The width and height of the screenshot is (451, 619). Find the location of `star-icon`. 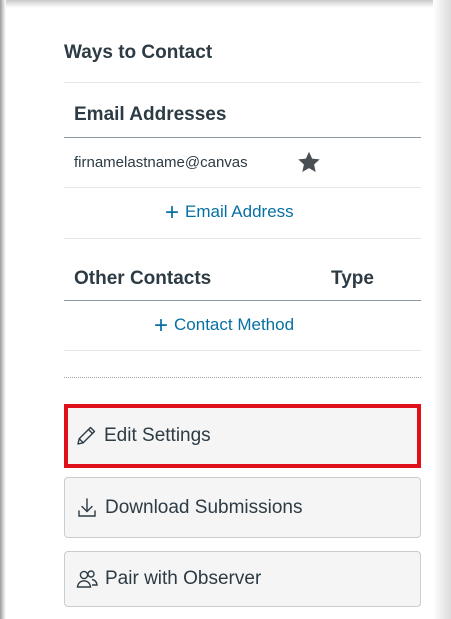

star-icon is located at coordinates (309, 162).